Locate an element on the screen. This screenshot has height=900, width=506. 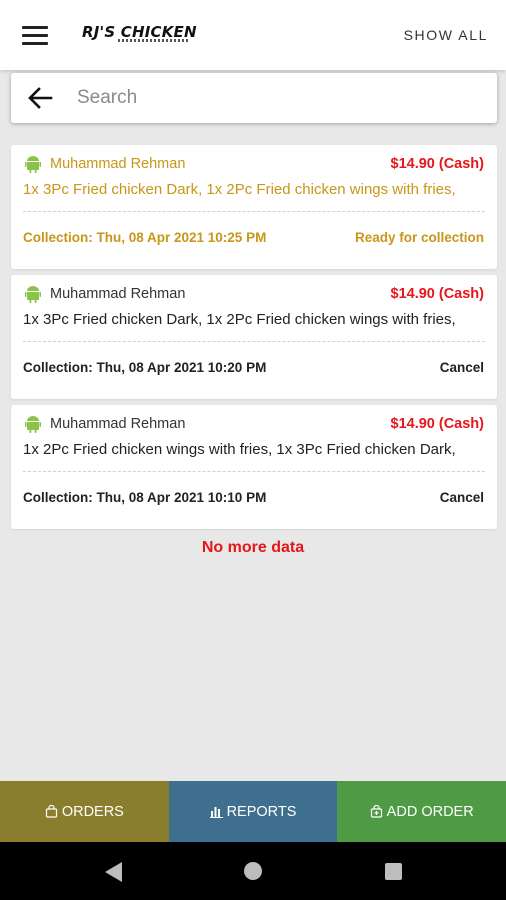
bag-icon is located at coordinates (51, 811).